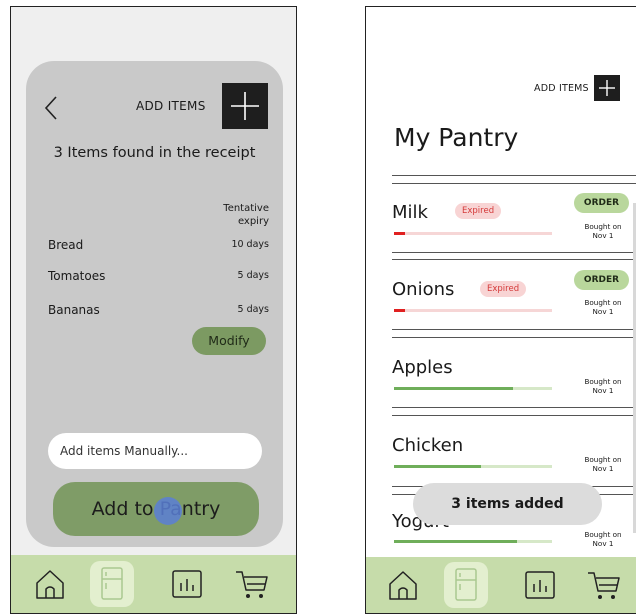 This screenshot has height=615, width=636. Describe the element at coordinates (456, 137) in the screenshot. I see `page-title: My Pantry` at that location.